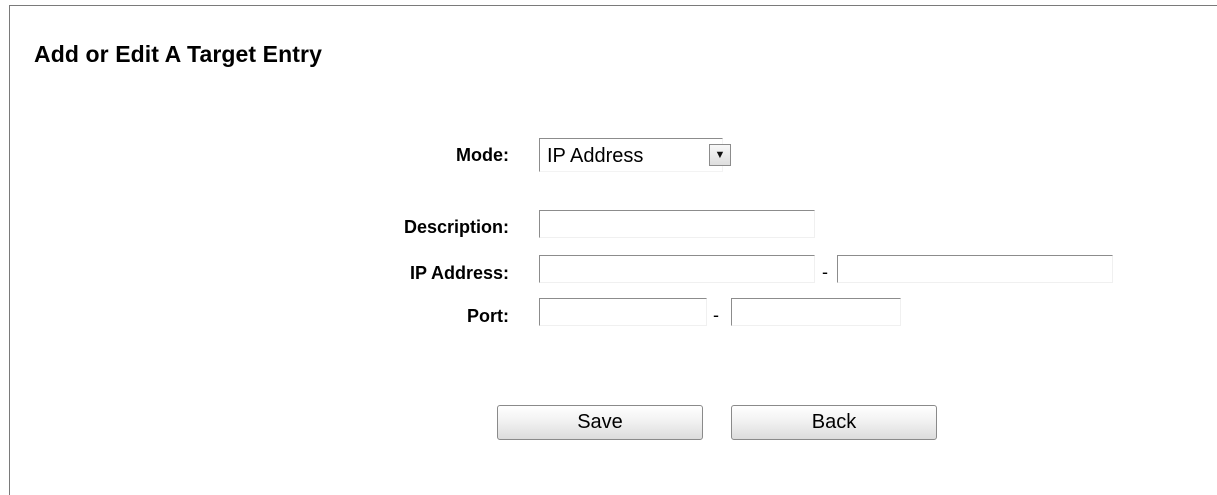  What do you see at coordinates (482, 155) in the screenshot?
I see `mode-label: Mode:` at bounding box center [482, 155].